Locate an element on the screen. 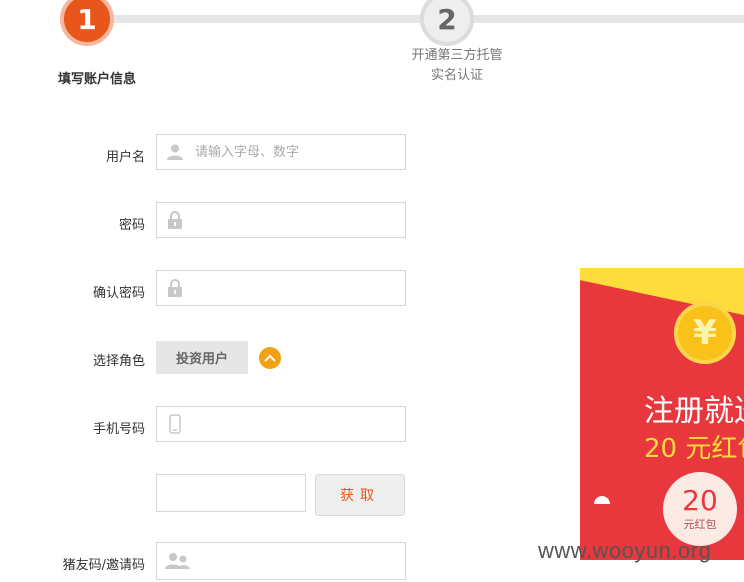  yuan-coin-icon: ¥ is located at coordinates (705, 333).